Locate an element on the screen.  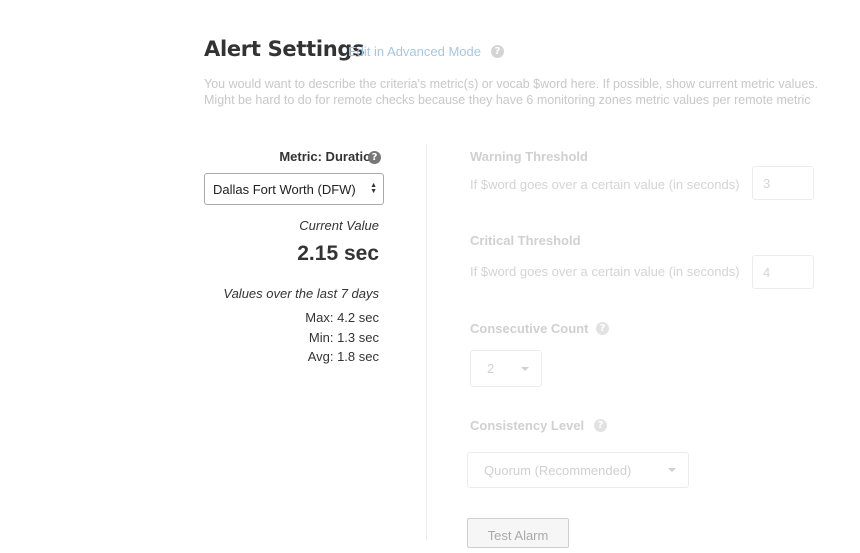
test-alarm-button: Test Alarm is located at coordinates (518, 533).